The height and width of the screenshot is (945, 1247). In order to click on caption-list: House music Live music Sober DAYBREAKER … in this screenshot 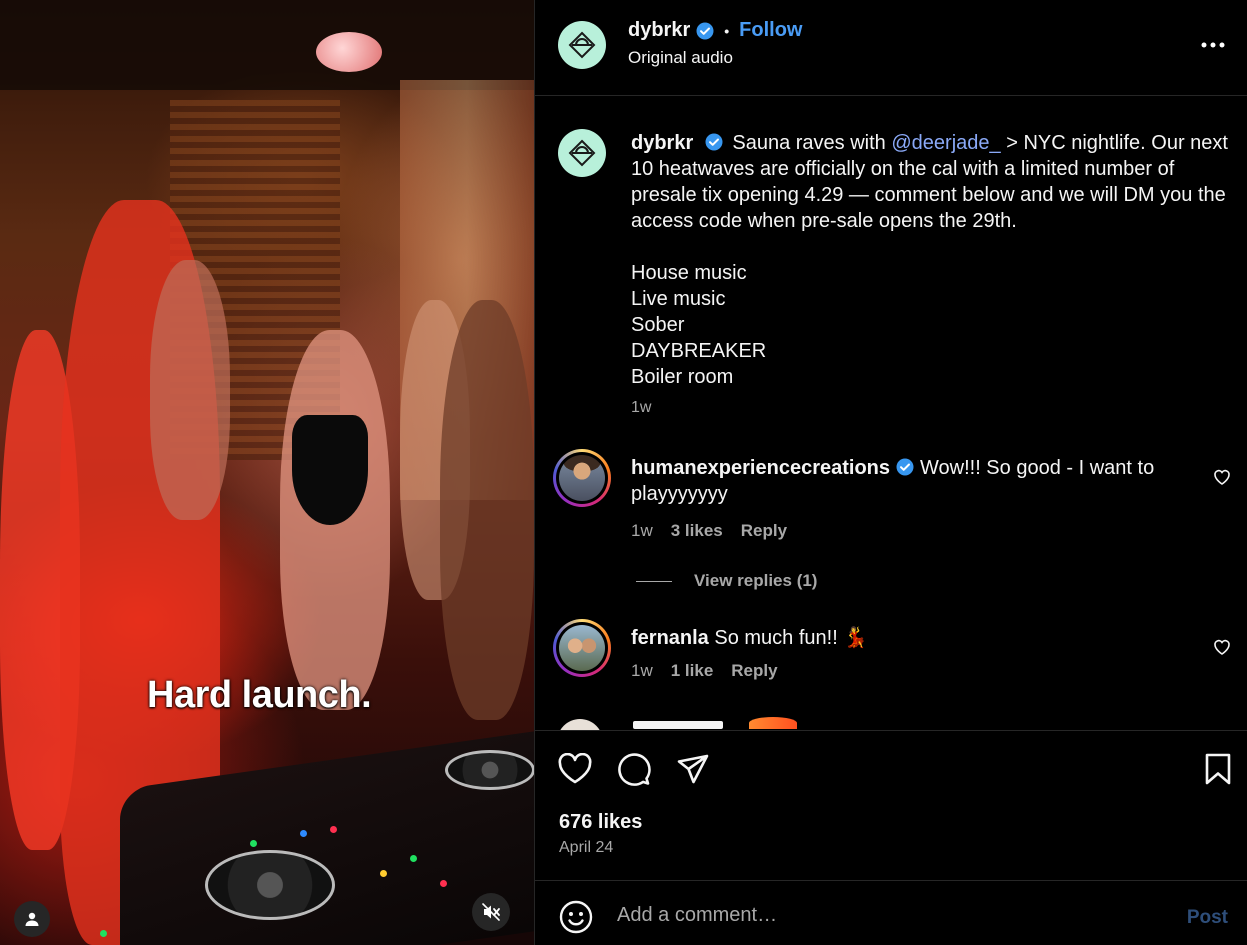, I will do `click(936, 325)`.